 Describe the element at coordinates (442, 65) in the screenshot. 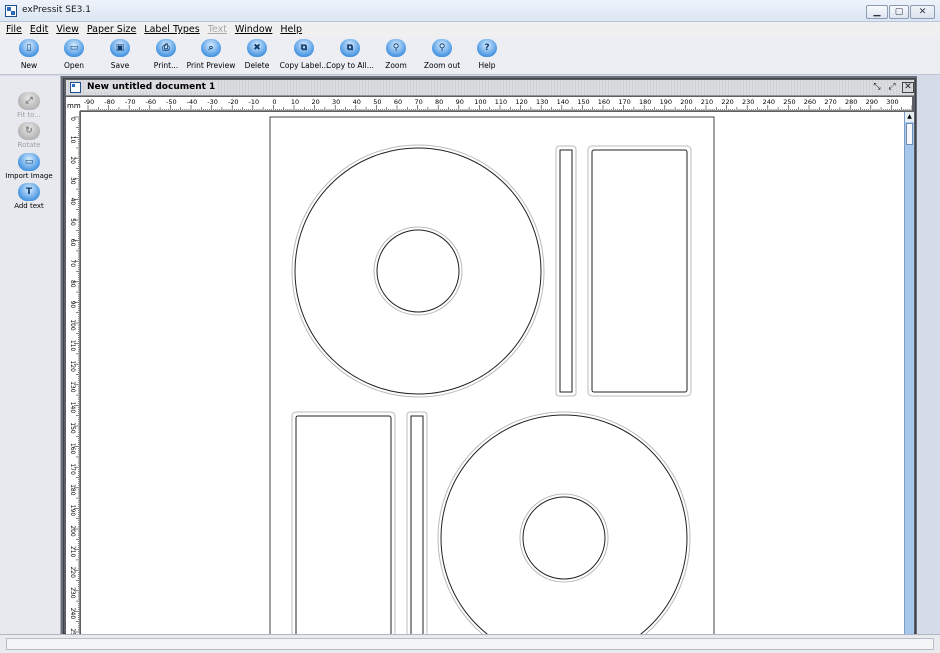

I see `toolbar-button-label: Zoom out` at that location.